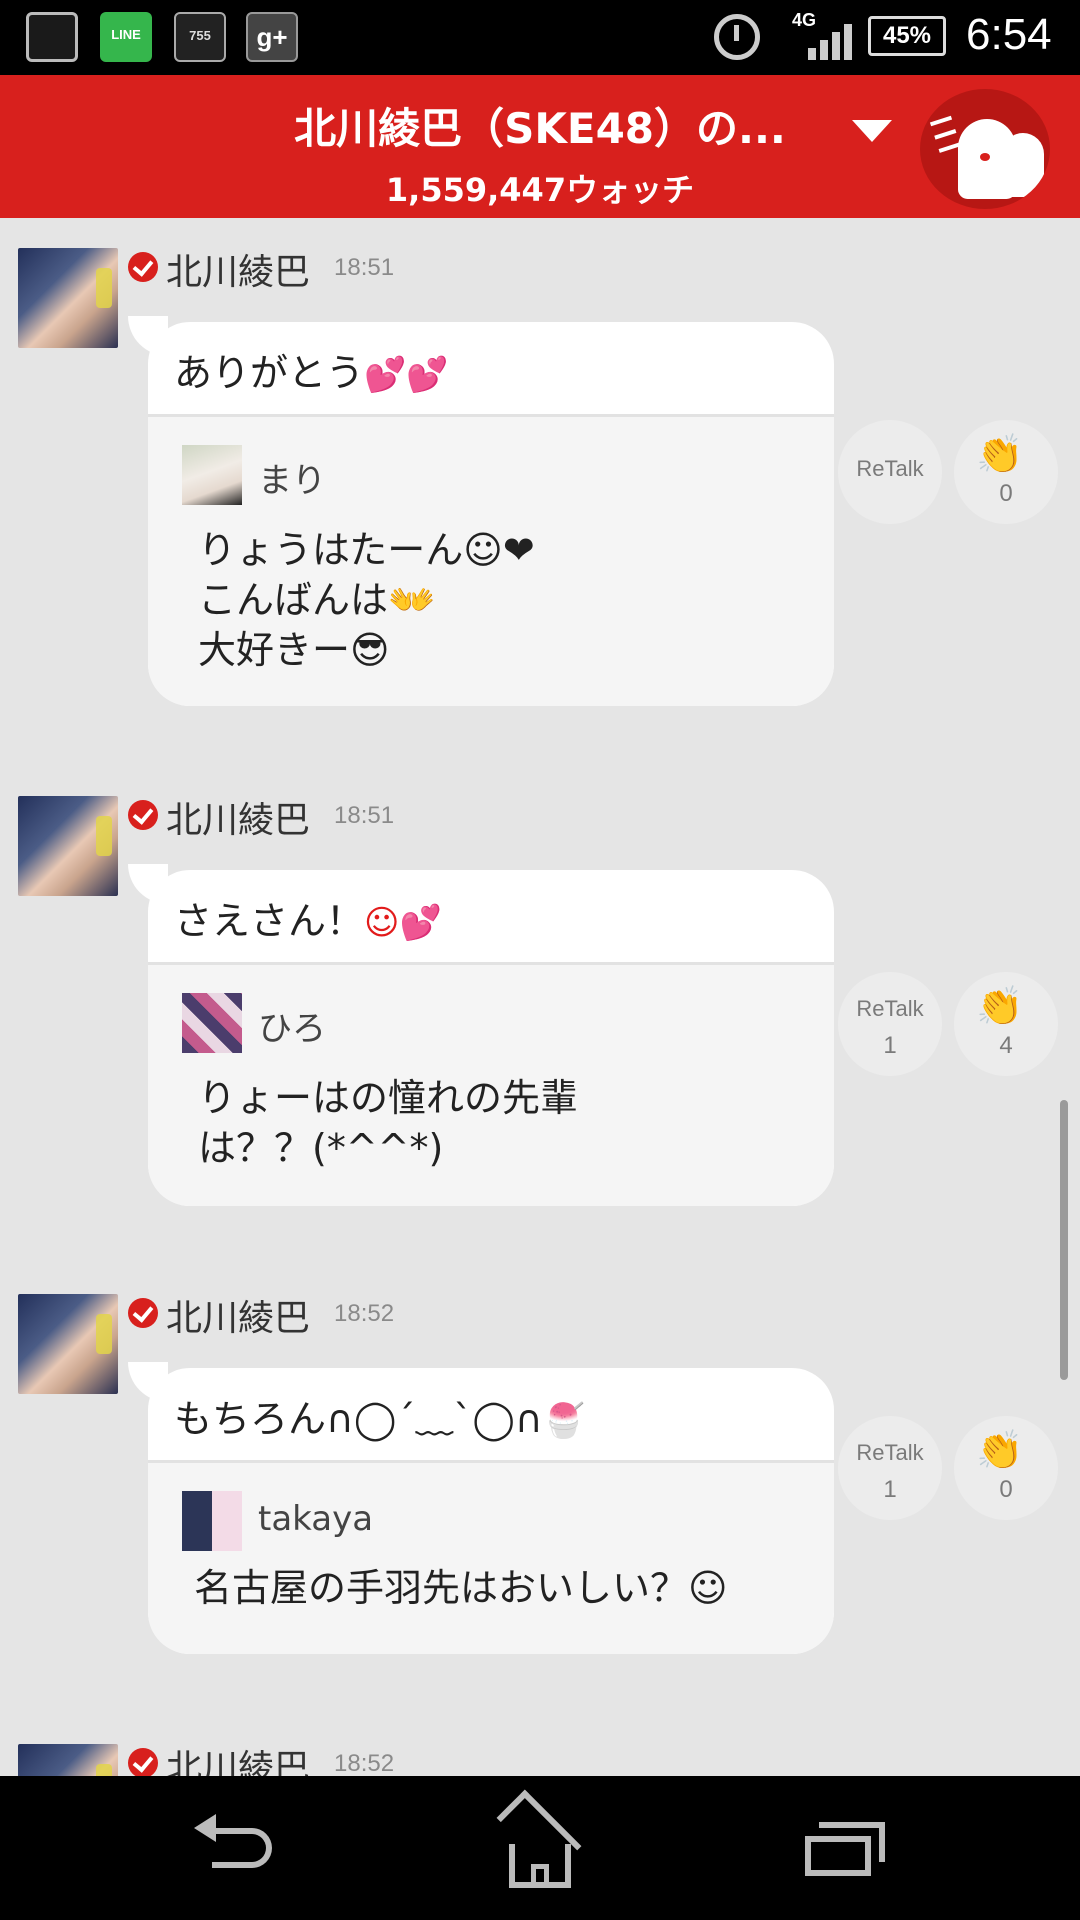 Image resolution: width=1080 pixels, height=1920 pixels. I want to click on recent-apps-icon, so click(838, 1856).